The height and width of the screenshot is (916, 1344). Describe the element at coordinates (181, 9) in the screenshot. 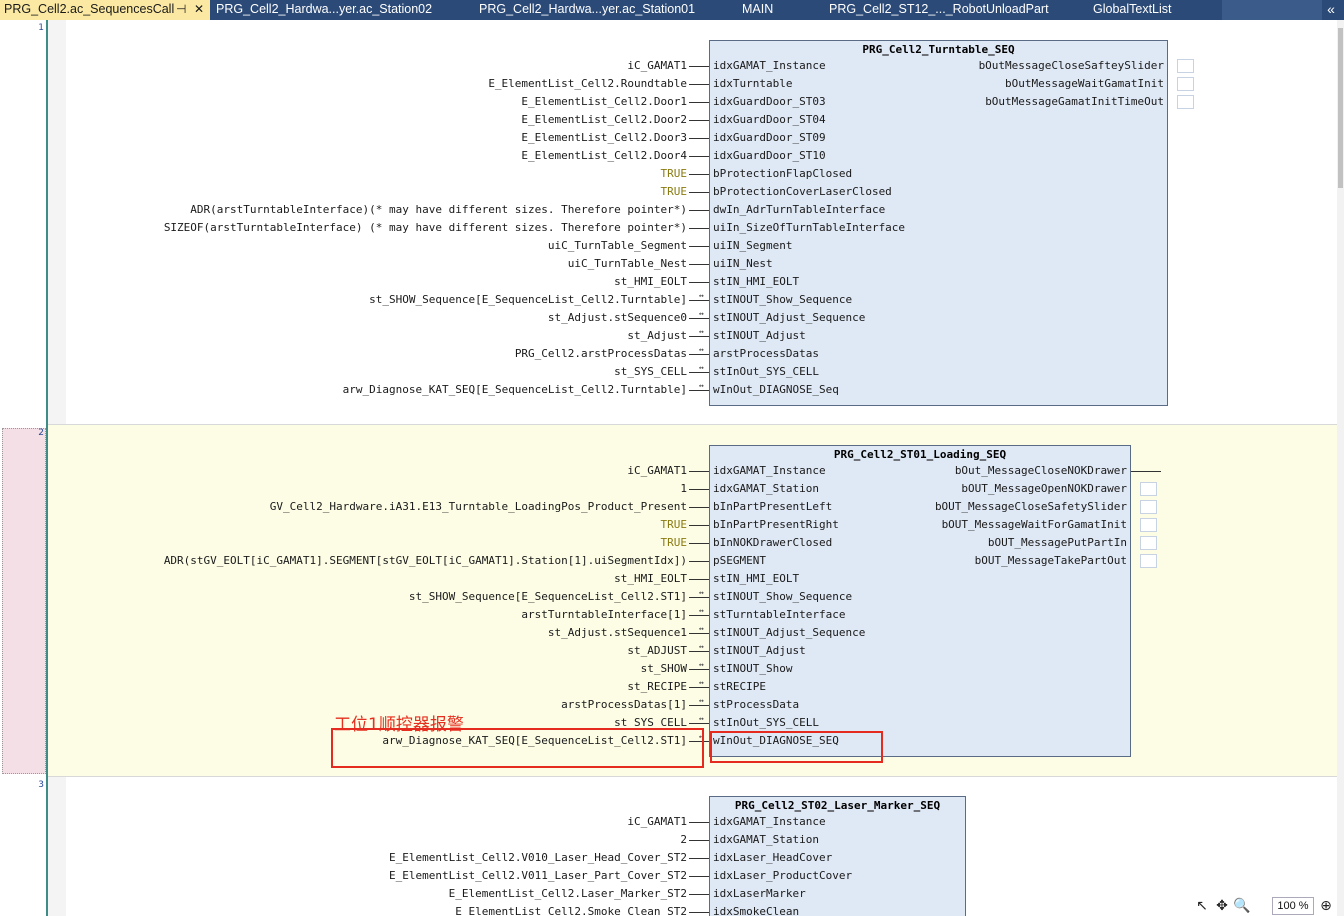

I see `pin-icon: ⊣` at that location.